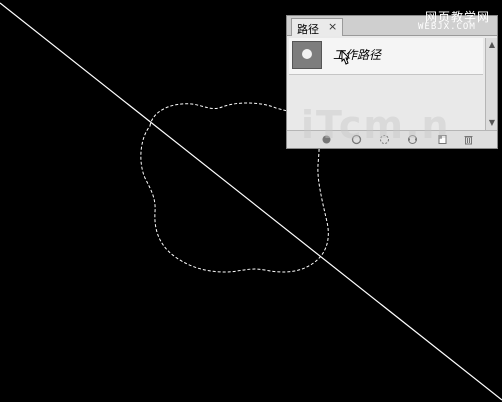 The width and height of the screenshot is (502, 402). What do you see at coordinates (346, 57) in the screenshot?
I see `hand-cursor-icon` at bounding box center [346, 57].